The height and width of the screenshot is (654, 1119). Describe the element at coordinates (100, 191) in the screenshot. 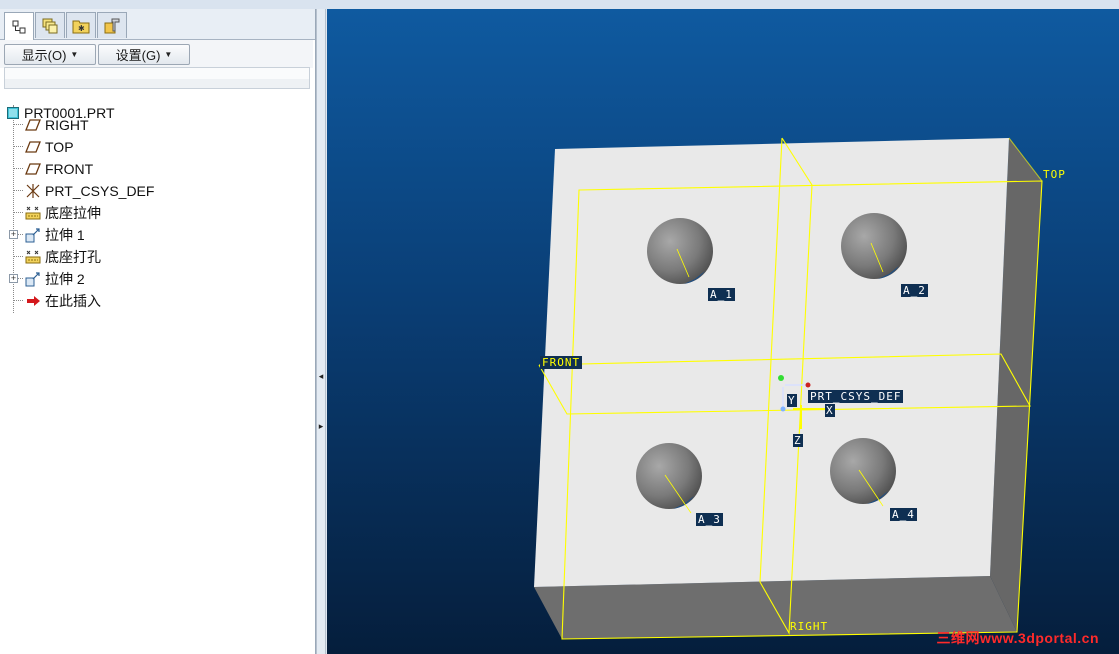

I see `tree-item-label: PRT_CSYS_DEF` at that location.